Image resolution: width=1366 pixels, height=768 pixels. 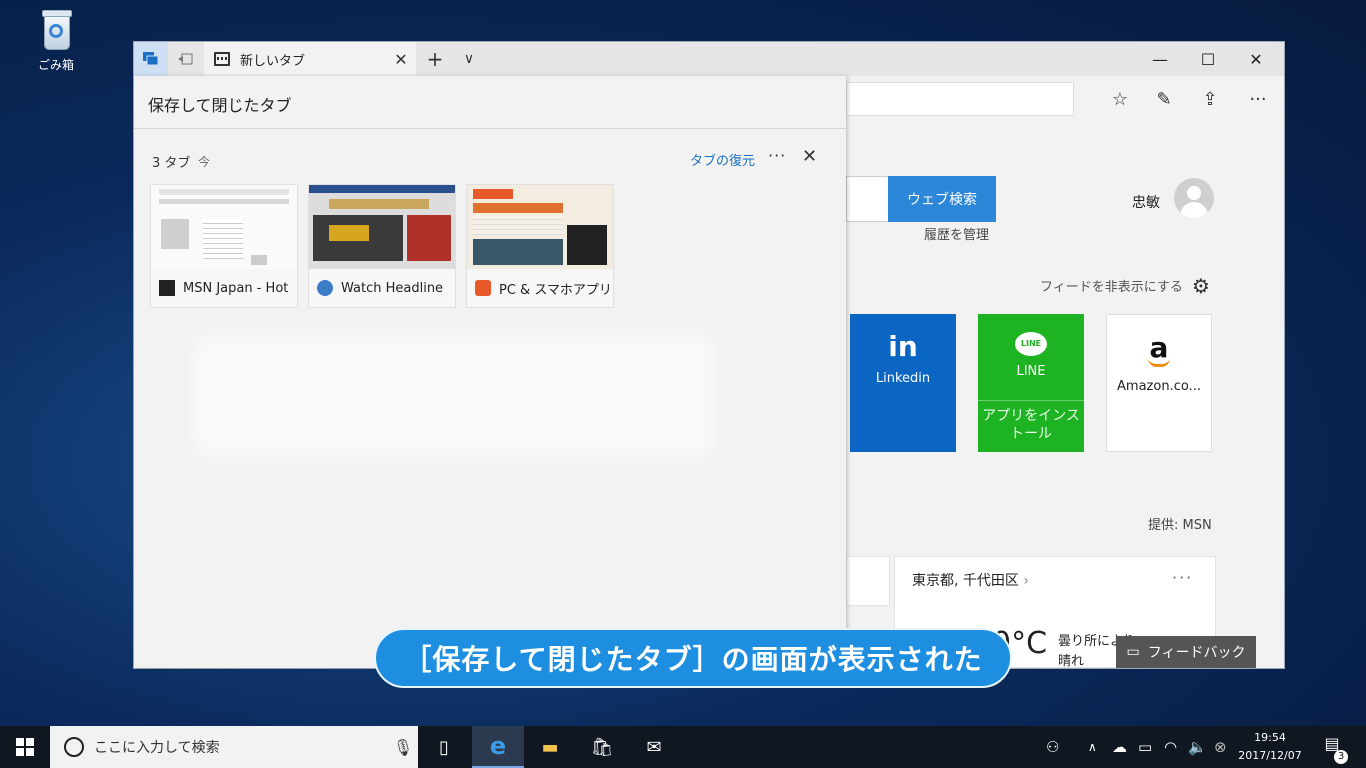 What do you see at coordinates (956, 233) in the screenshot?
I see `manage-history-link: 履歴を管理` at bounding box center [956, 233].